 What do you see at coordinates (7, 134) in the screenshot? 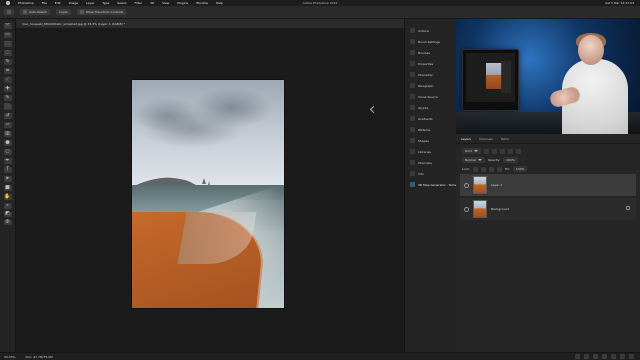
I see `gradient-tool: ▥` at bounding box center [7, 134].